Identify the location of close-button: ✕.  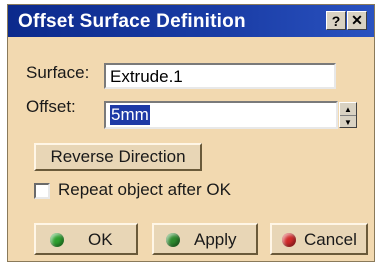
(357, 20).